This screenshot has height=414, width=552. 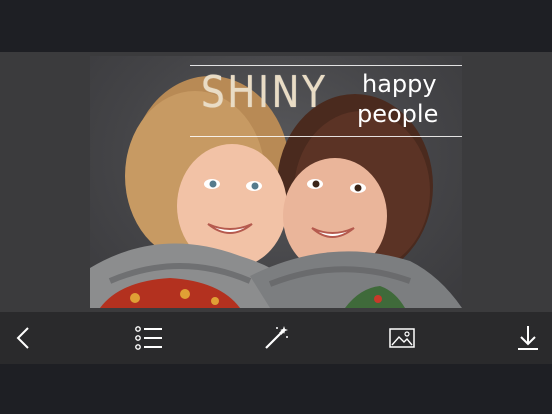 I want to click on magic-wand-icon, so click(x=276, y=337).